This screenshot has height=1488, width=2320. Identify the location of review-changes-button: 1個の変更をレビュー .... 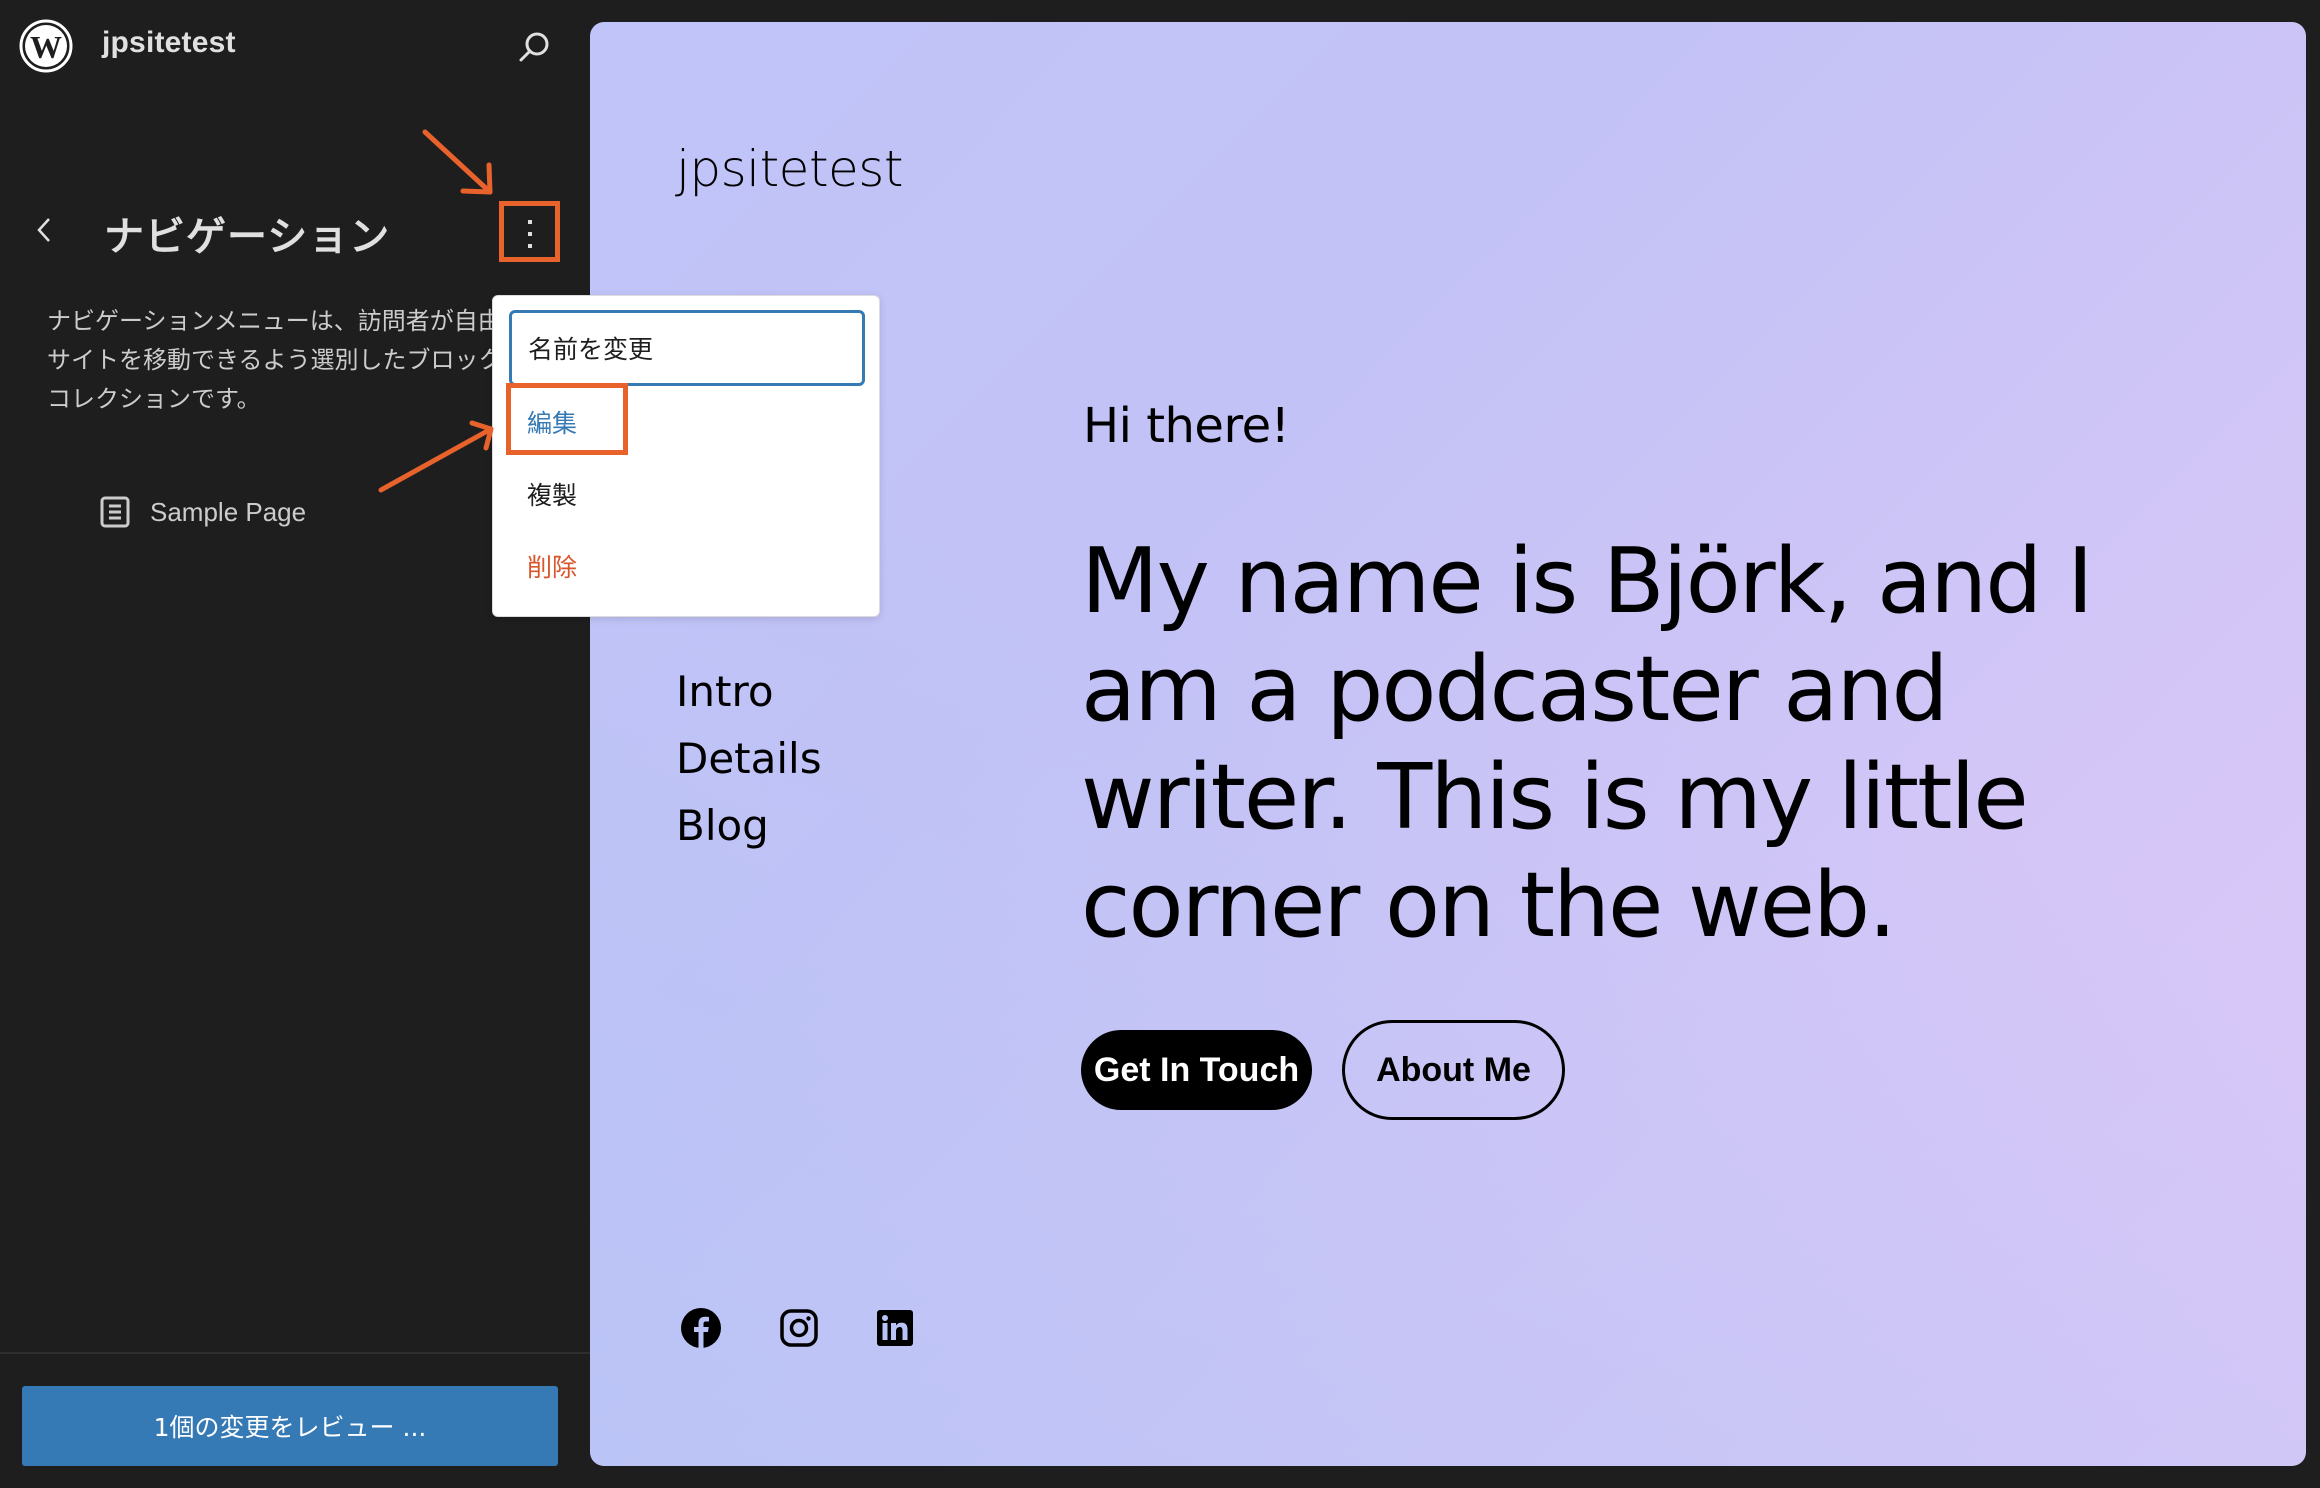
(290, 1426).